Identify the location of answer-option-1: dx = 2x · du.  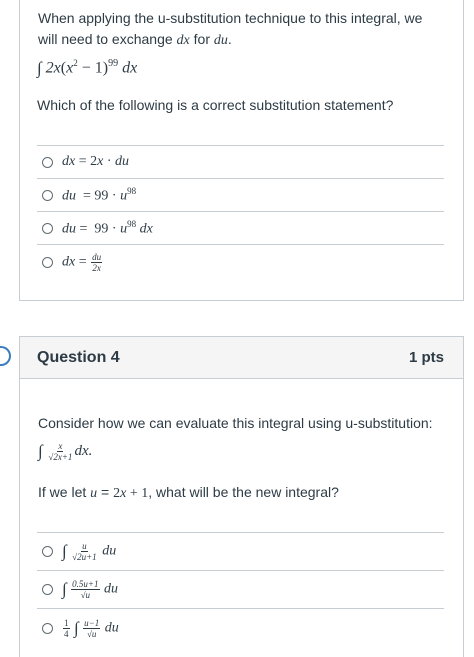
(240, 161).